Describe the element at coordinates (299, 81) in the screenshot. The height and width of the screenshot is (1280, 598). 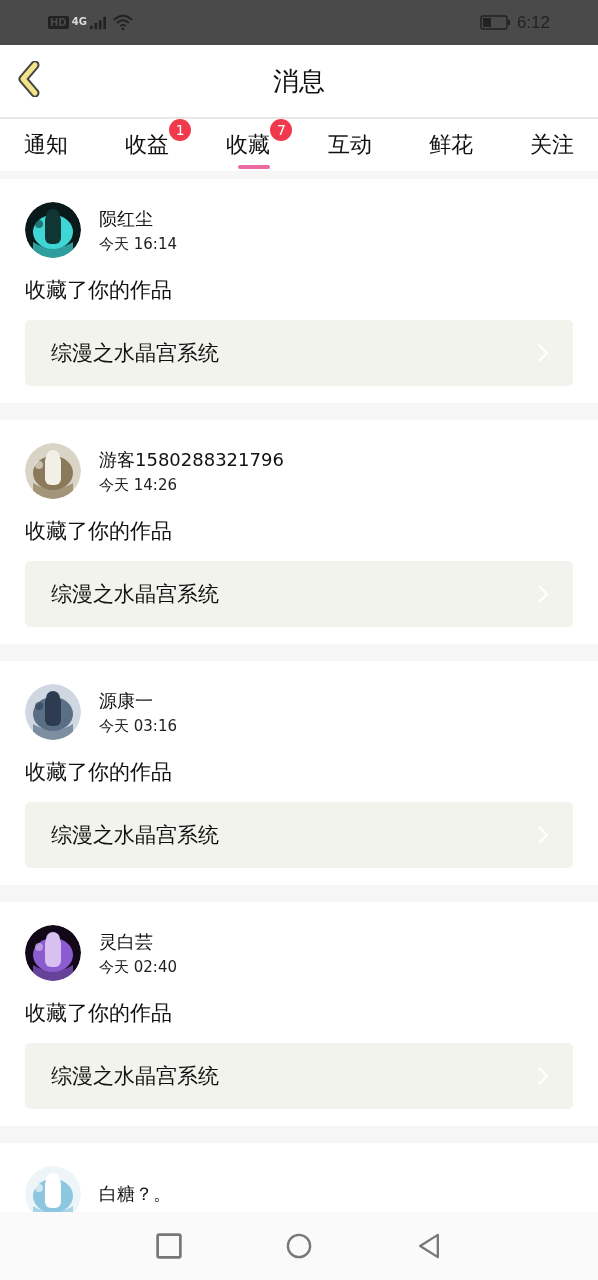
I see `page-title: 消息` at that location.